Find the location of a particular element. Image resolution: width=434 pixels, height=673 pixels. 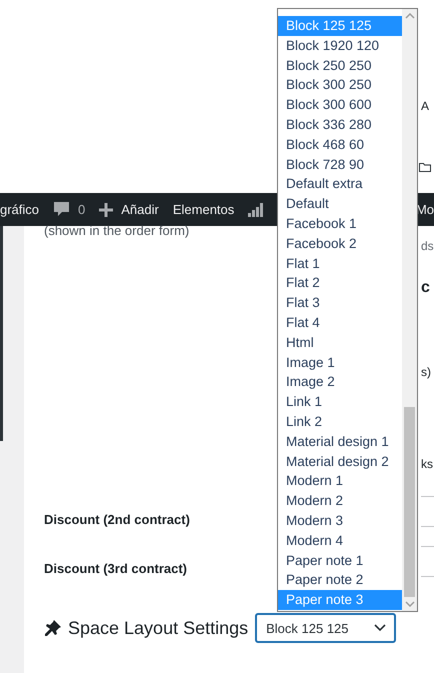

dropdown-option: Modern 3 is located at coordinates (340, 520).